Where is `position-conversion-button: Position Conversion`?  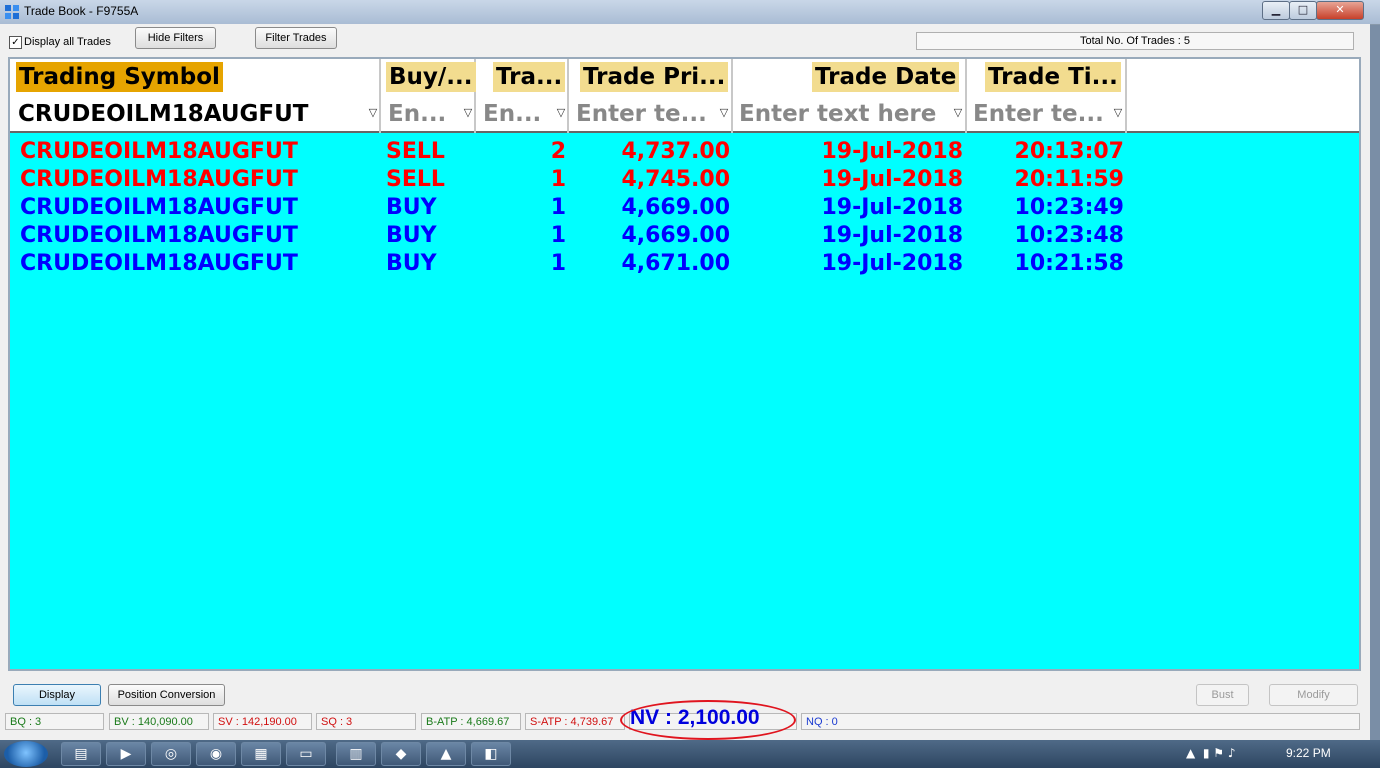 position-conversion-button: Position Conversion is located at coordinates (166, 695).